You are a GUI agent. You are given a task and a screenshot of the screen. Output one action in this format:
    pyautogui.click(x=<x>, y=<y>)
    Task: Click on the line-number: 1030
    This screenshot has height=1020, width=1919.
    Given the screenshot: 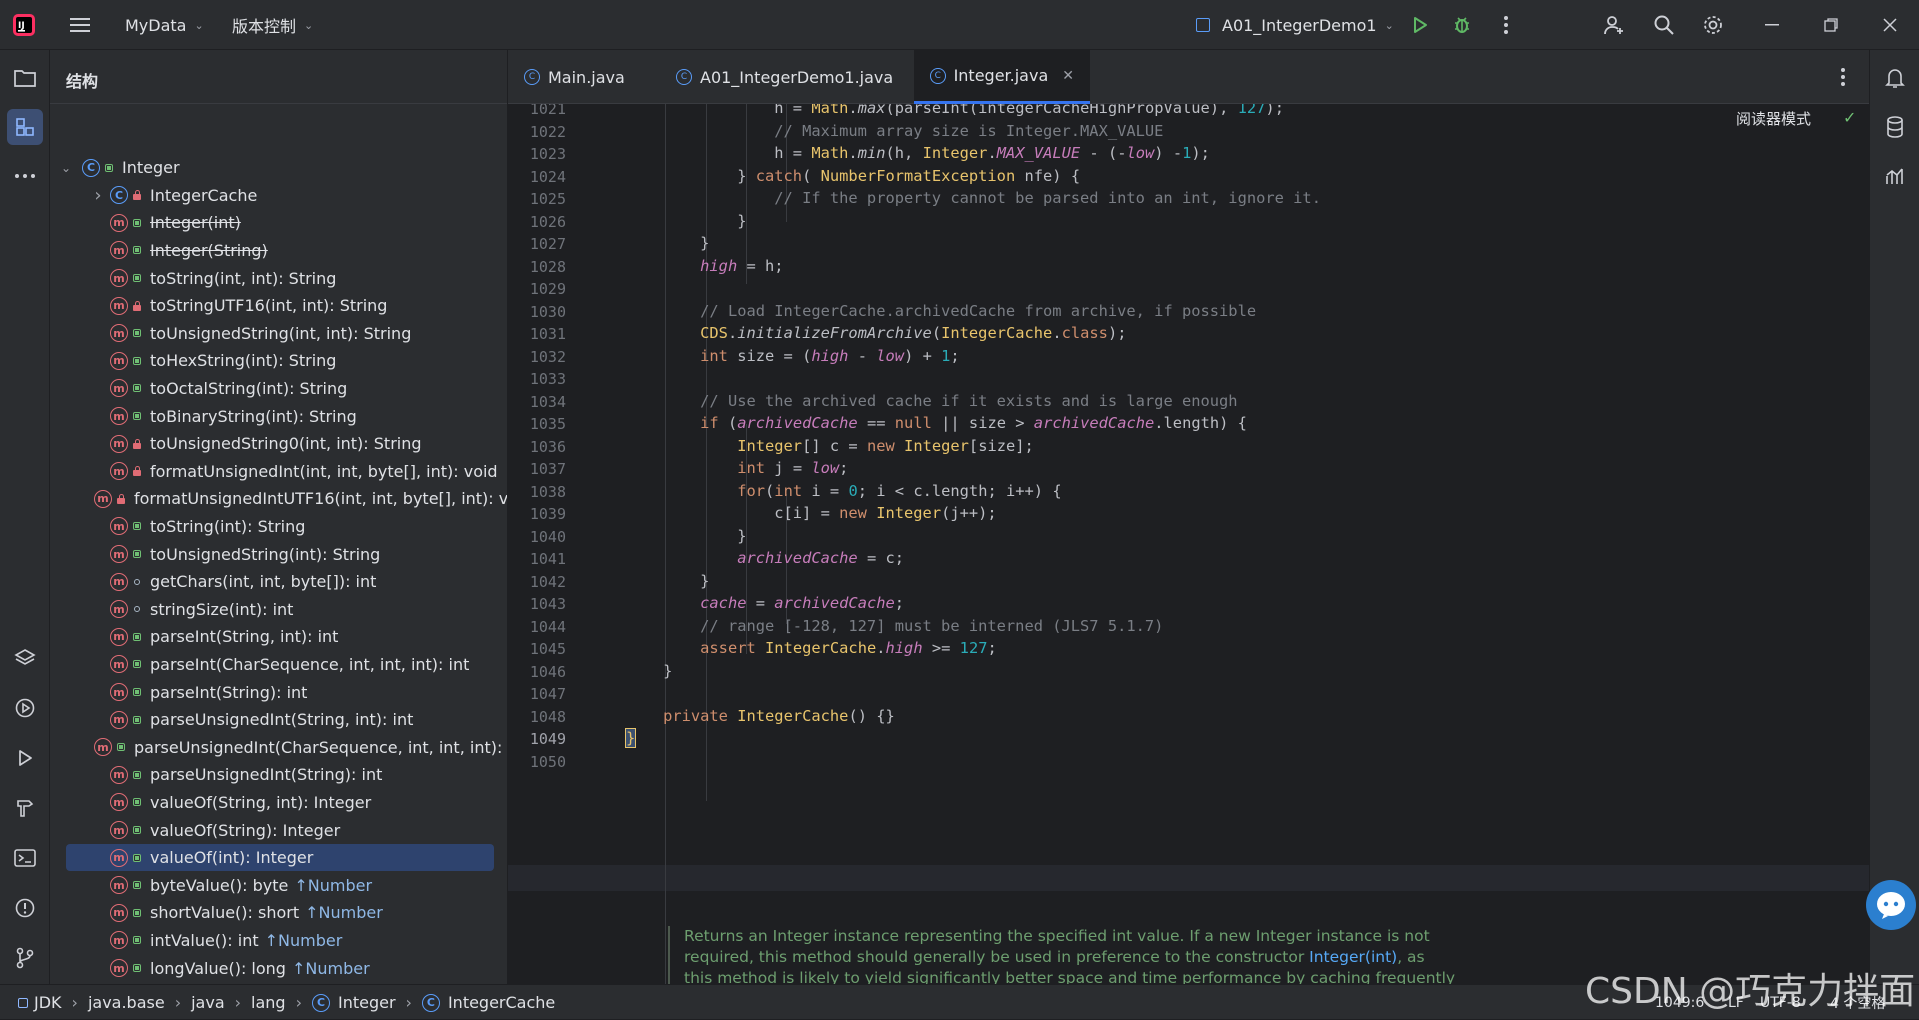 What is the action you would take?
    pyautogui.click(x=537, y=312)
    